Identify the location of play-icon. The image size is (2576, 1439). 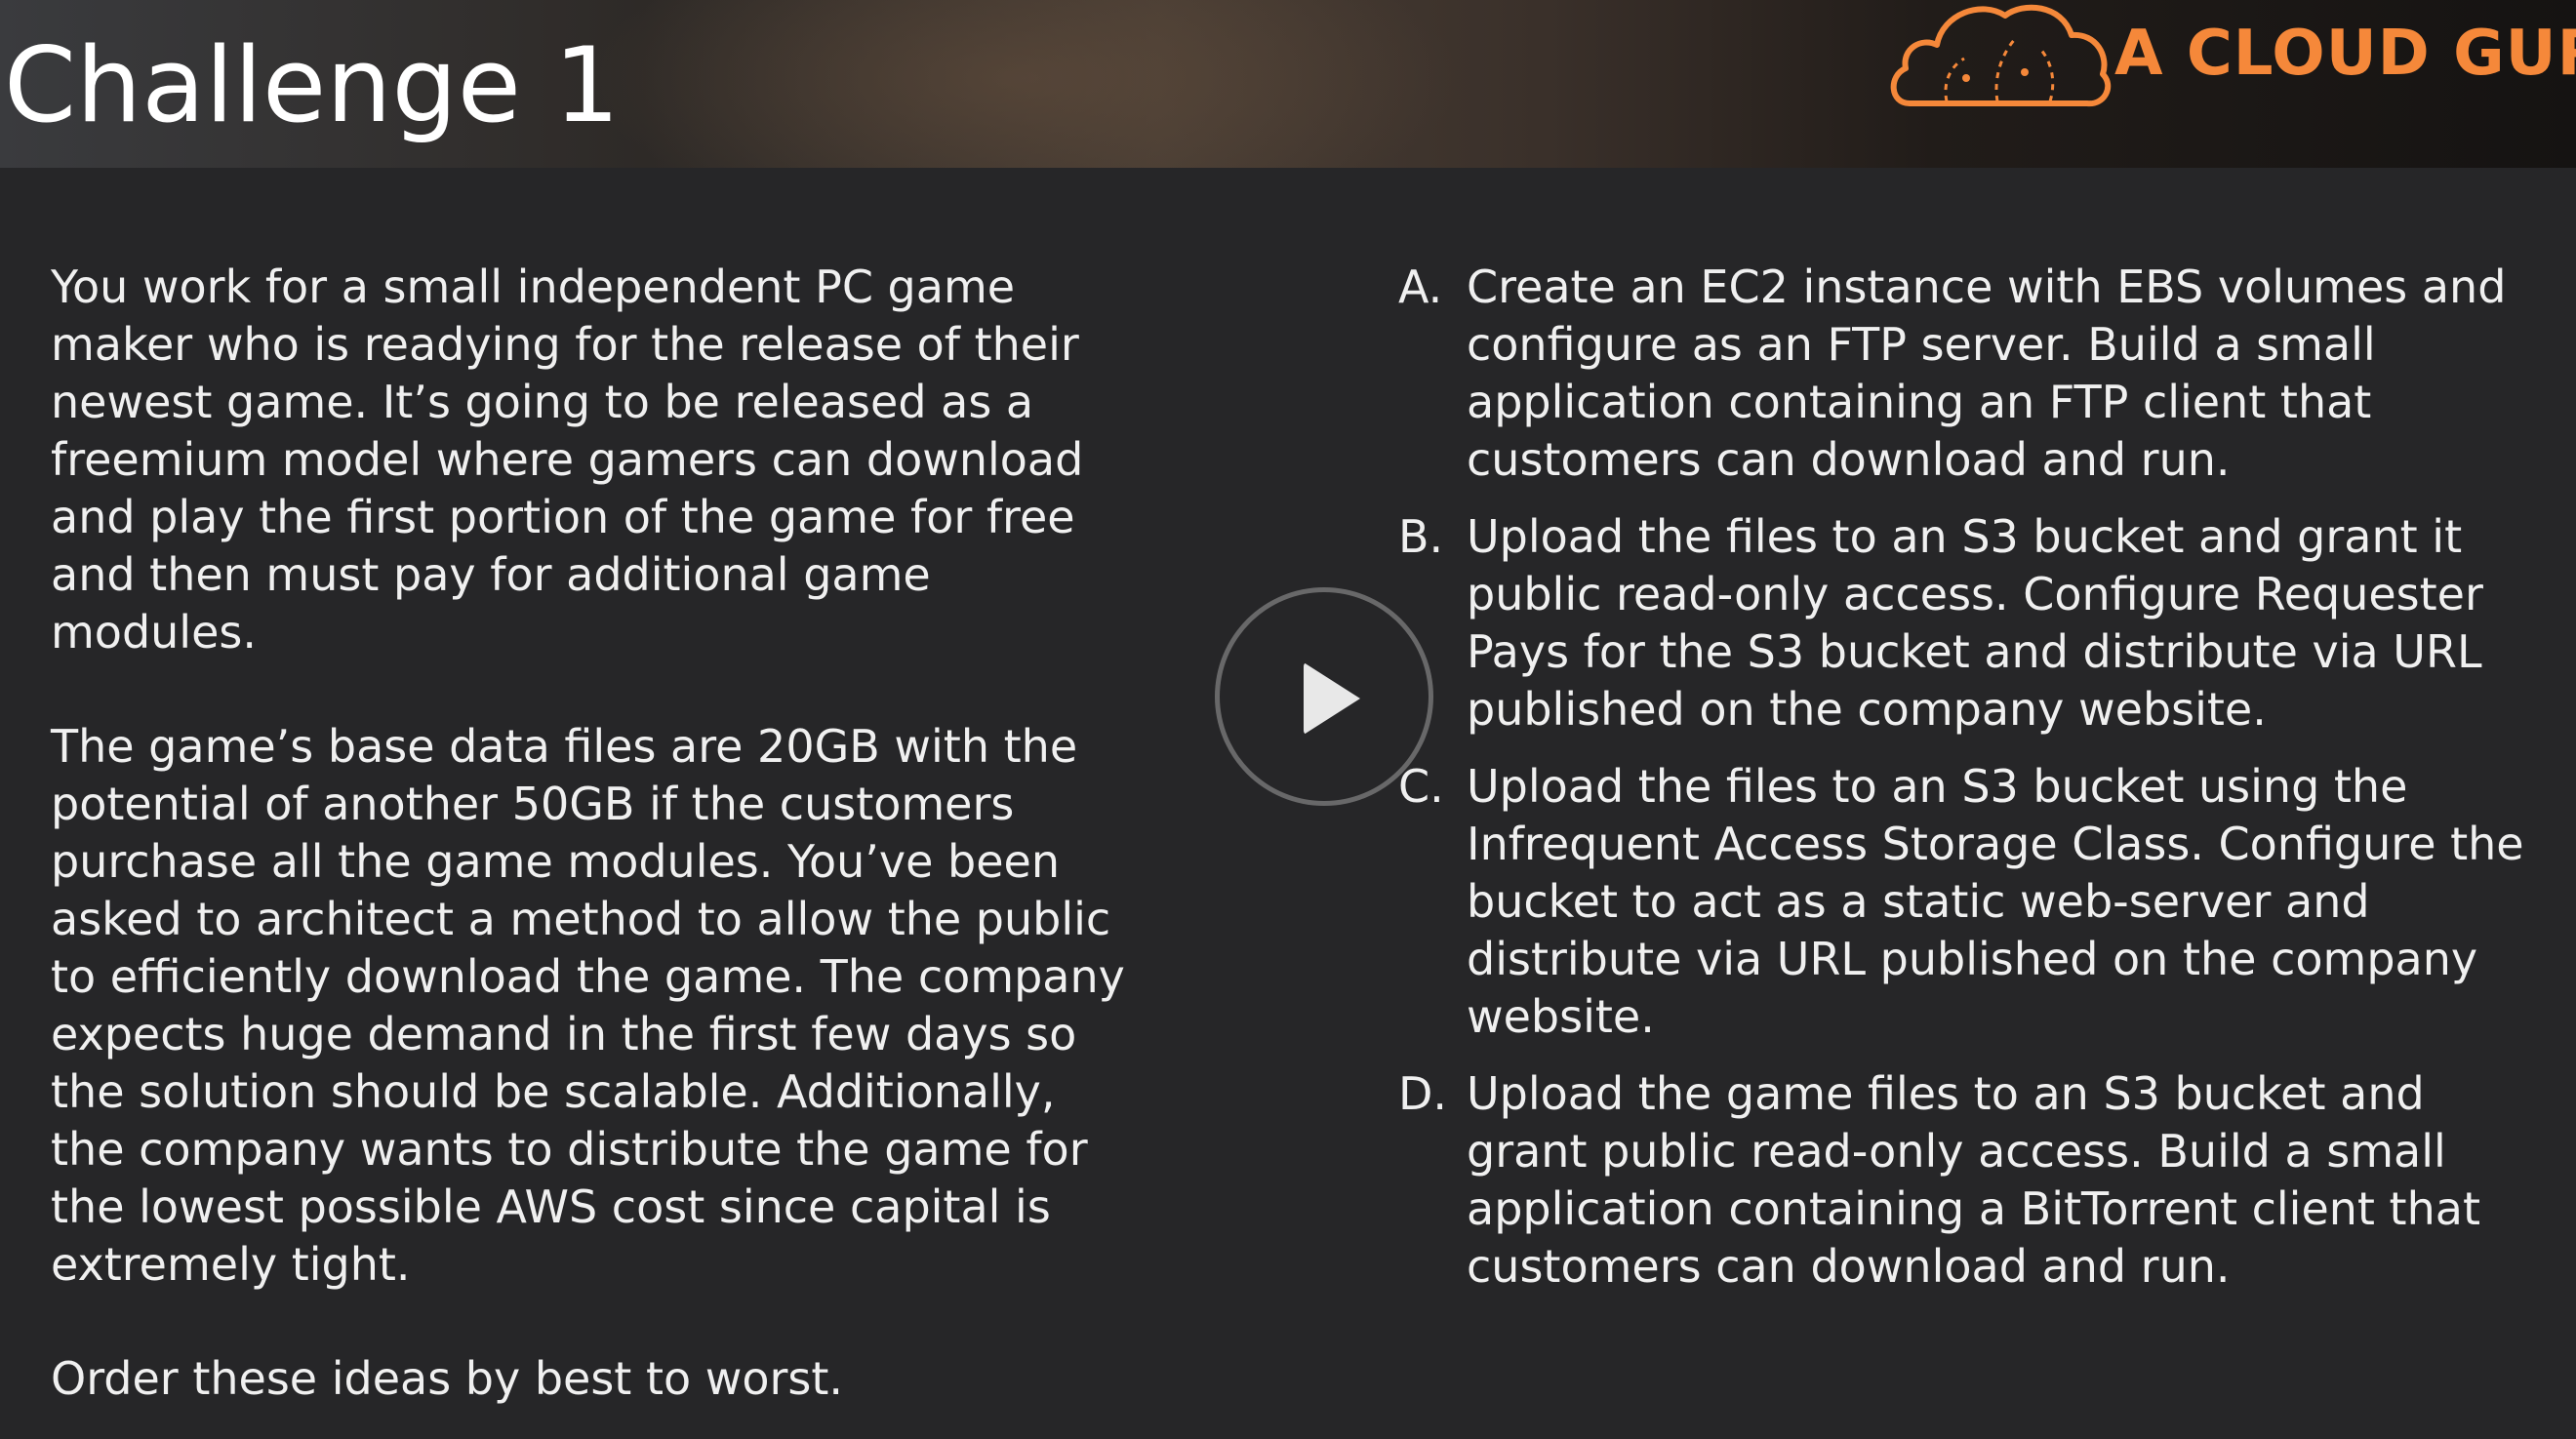
(1332, 699).